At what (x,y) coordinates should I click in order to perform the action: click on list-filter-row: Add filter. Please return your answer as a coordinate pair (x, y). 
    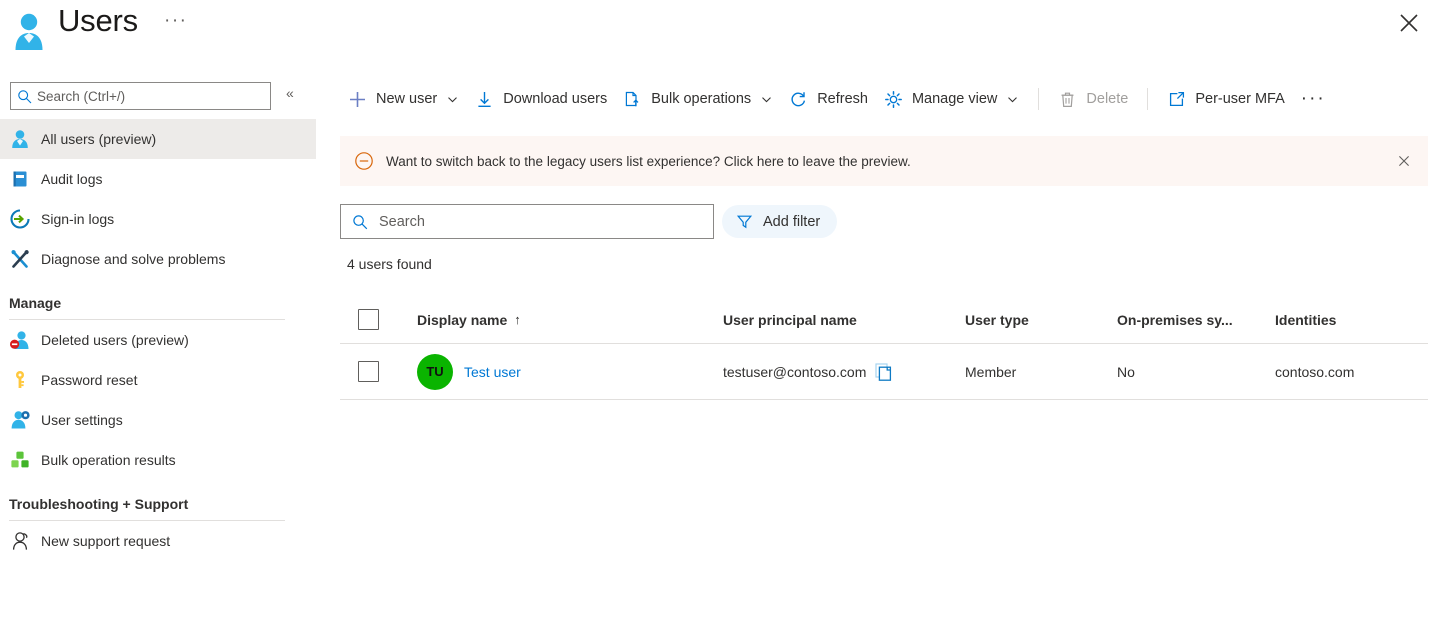
    Looking at the image, I should click on (589, 221).